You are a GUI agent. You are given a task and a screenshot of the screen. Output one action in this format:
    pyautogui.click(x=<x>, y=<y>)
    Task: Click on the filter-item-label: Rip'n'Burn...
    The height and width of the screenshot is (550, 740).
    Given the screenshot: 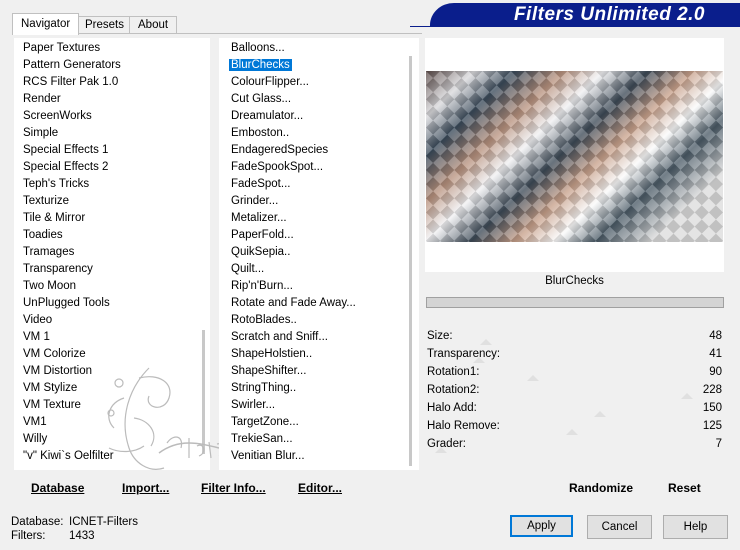 What is the action you would take?
    pyautogui.click(x=262, y=286)
    